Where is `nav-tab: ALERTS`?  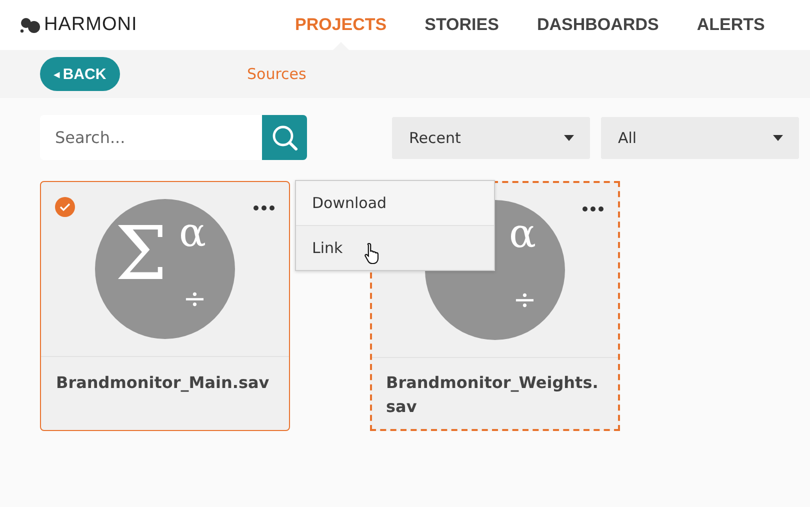
nav-tab: ALERTS is located at coordinates (731, 25).